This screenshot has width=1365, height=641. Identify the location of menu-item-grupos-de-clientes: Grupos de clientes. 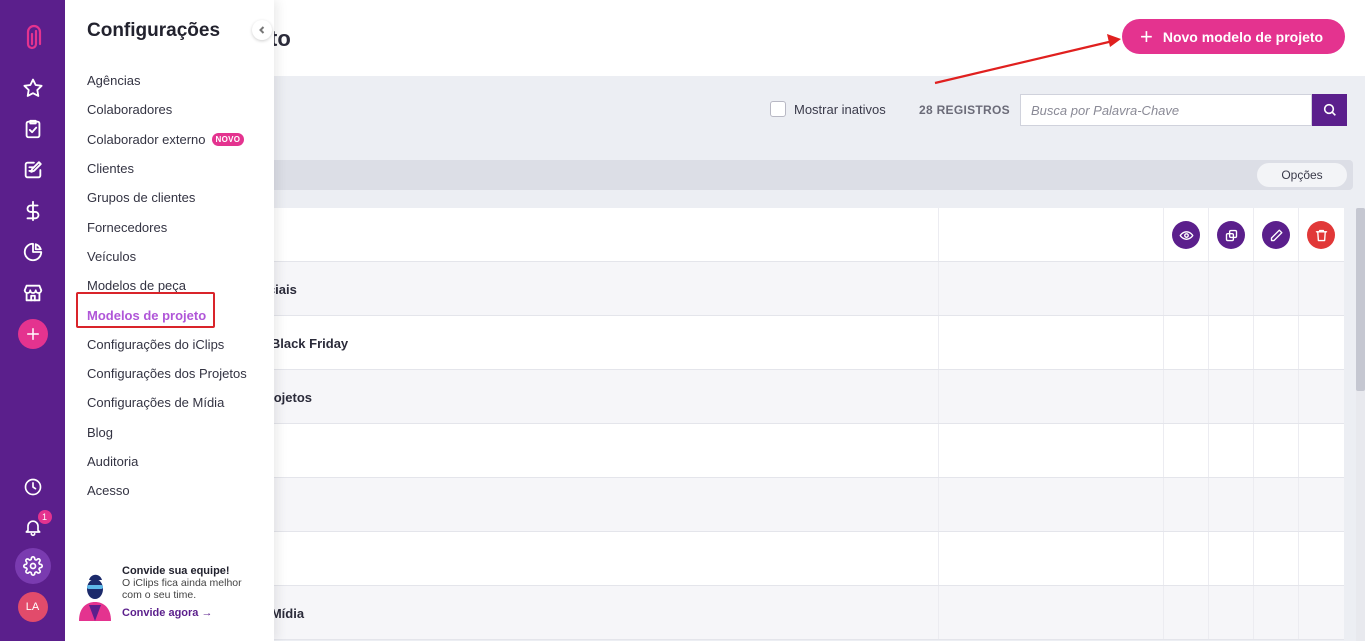
(167, 197).